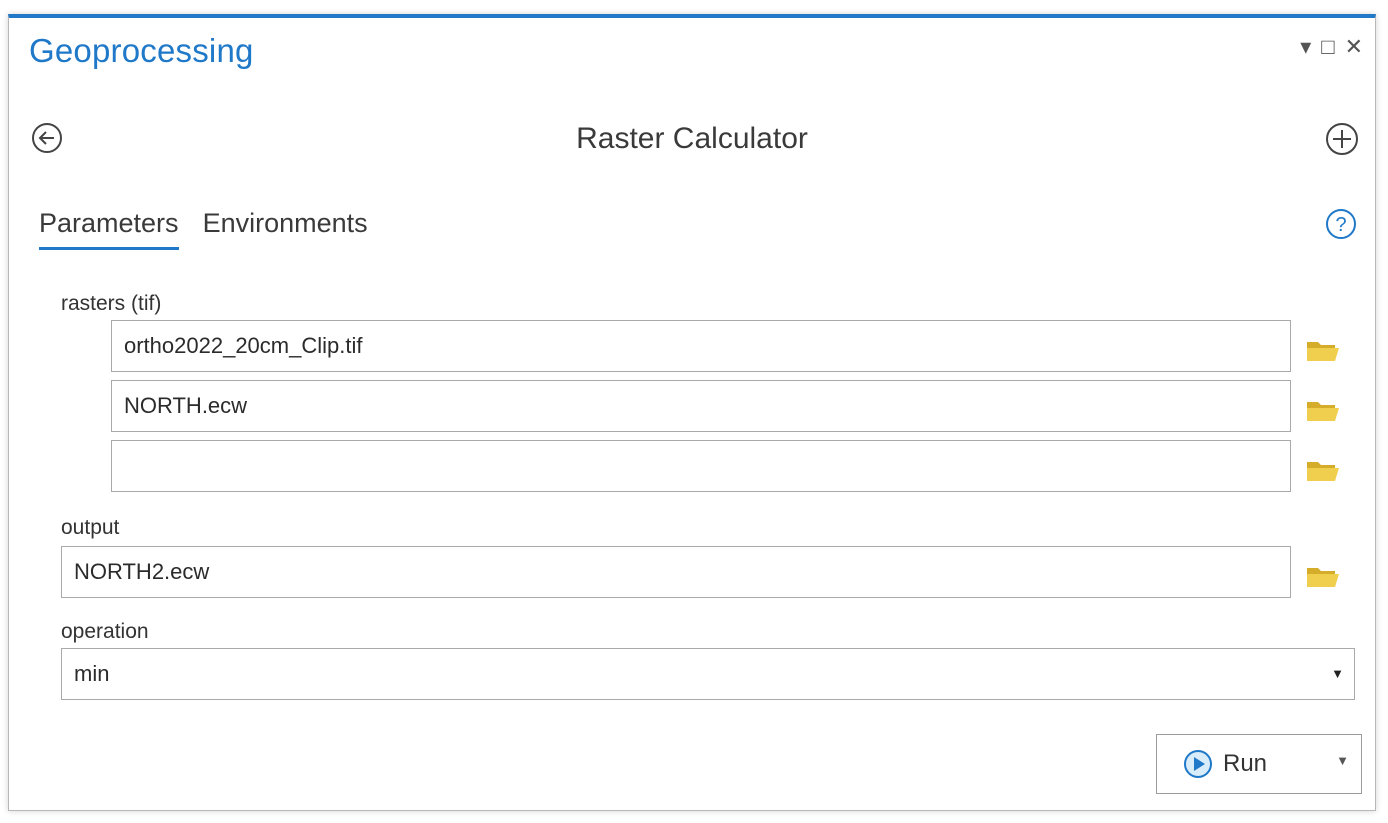 This screenshot has height=823, width=1388. What do you see at coordinates (676, 572) in the screenshot?
I see `output-field: NORTH2.ecw` at bounding box center [676, 572].